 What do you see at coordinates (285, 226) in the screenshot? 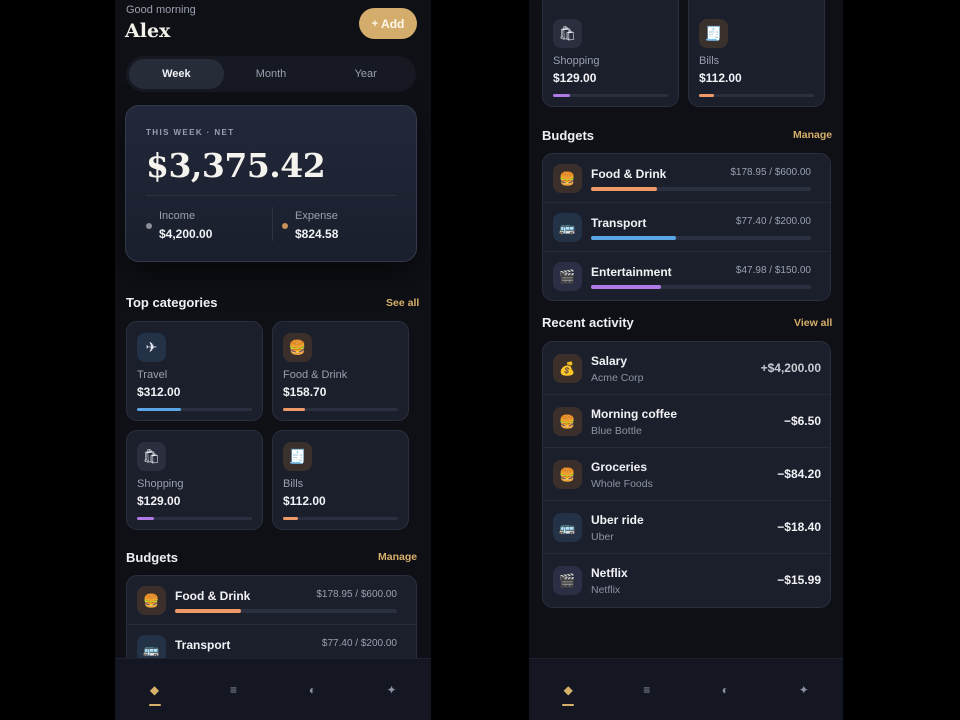
I see `expense-dot-icon` at bounding box center [285, 226].